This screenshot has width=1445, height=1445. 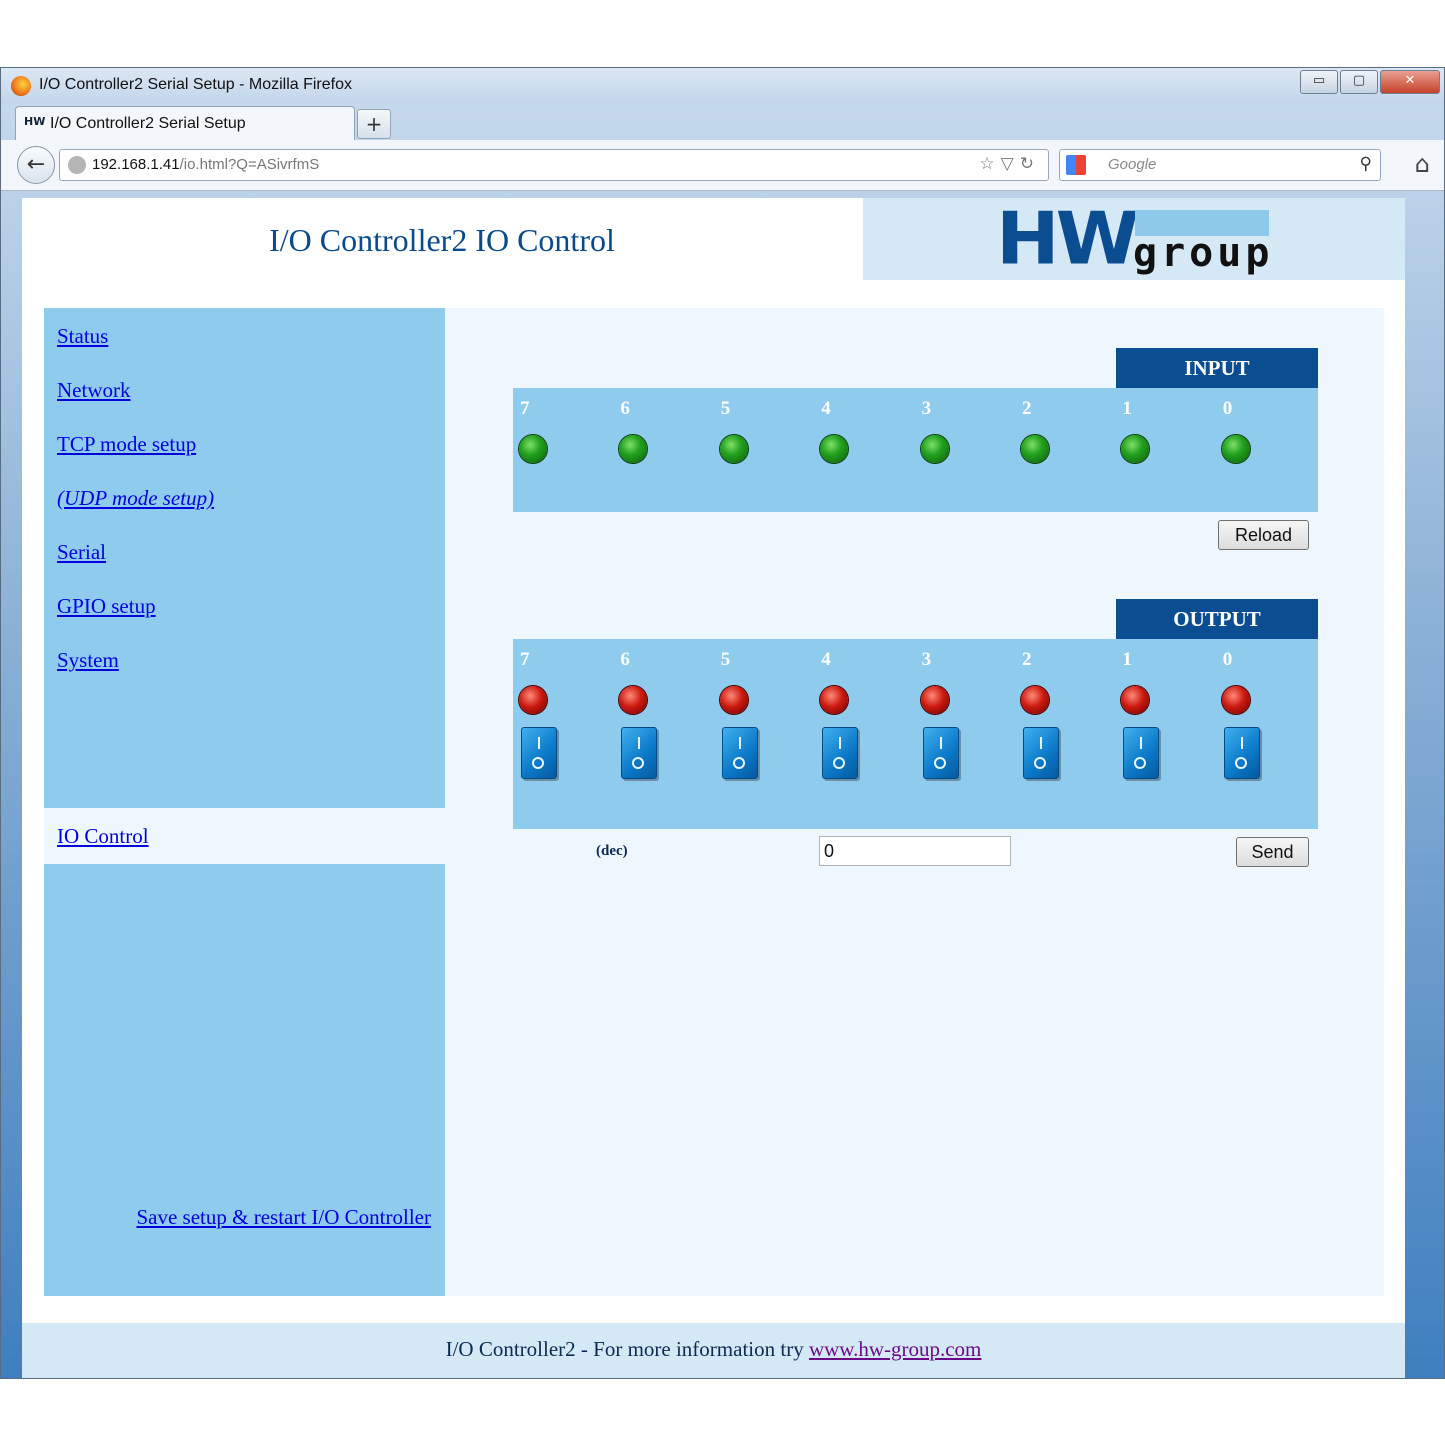 What do you see at coordinates (1422, 164) in the screenshot?
I see `home-icon: ⌂` at bounding box center [1422, 164].